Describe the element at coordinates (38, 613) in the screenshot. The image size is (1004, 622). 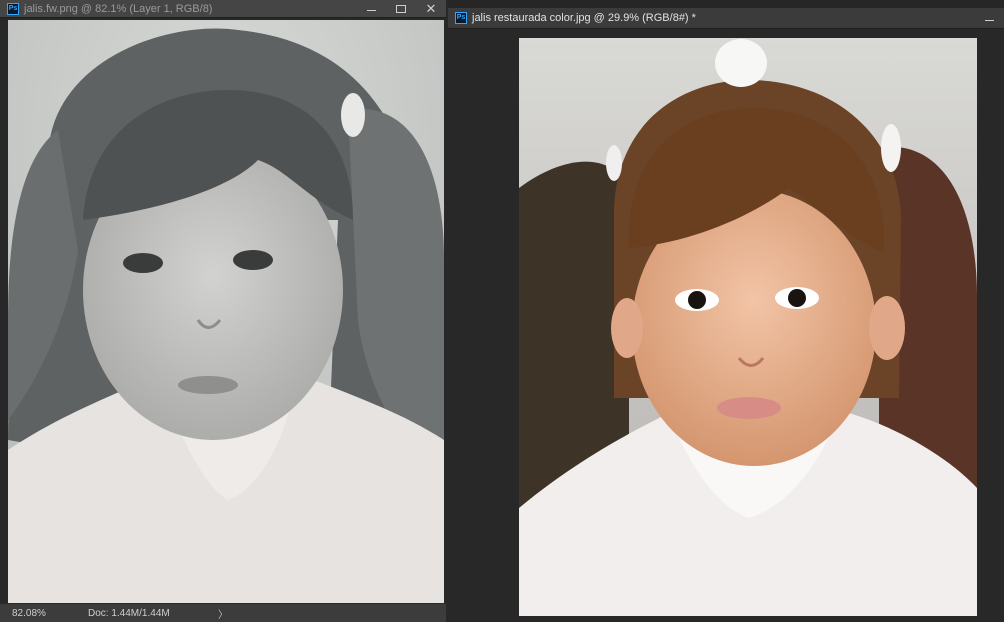
I see `zoom-level-field: 82.08%` at that location.